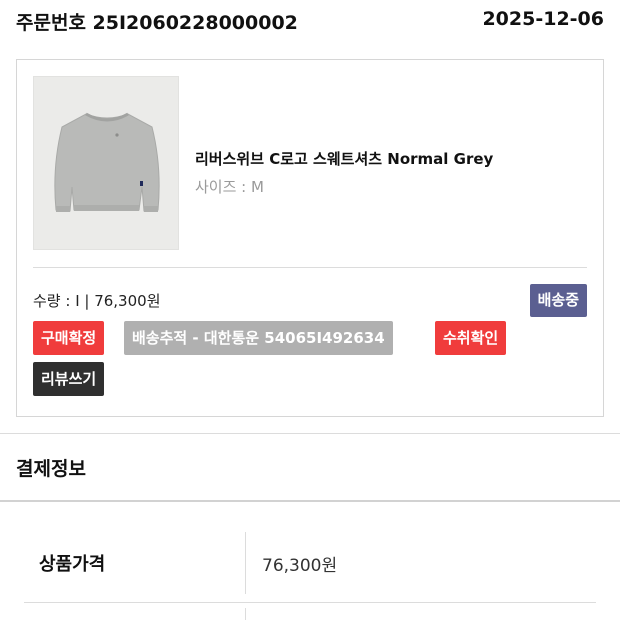  What do you see at coordinates (310, 501) in the screenshot?
I see `section-title-underline` at bounding box center [310, 501].